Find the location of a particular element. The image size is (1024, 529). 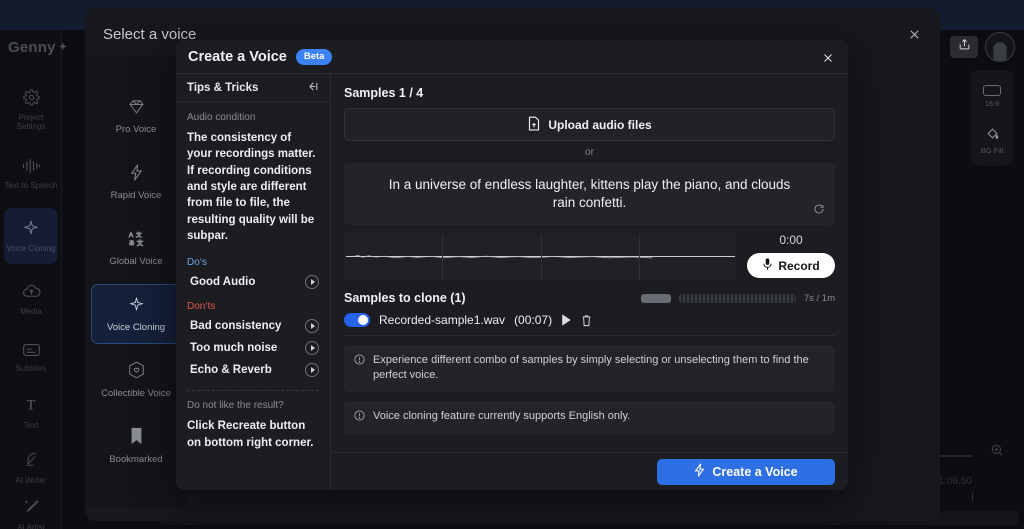

sidebar-item-ai-artist: AI Artist is located at coordinates (31, 512).